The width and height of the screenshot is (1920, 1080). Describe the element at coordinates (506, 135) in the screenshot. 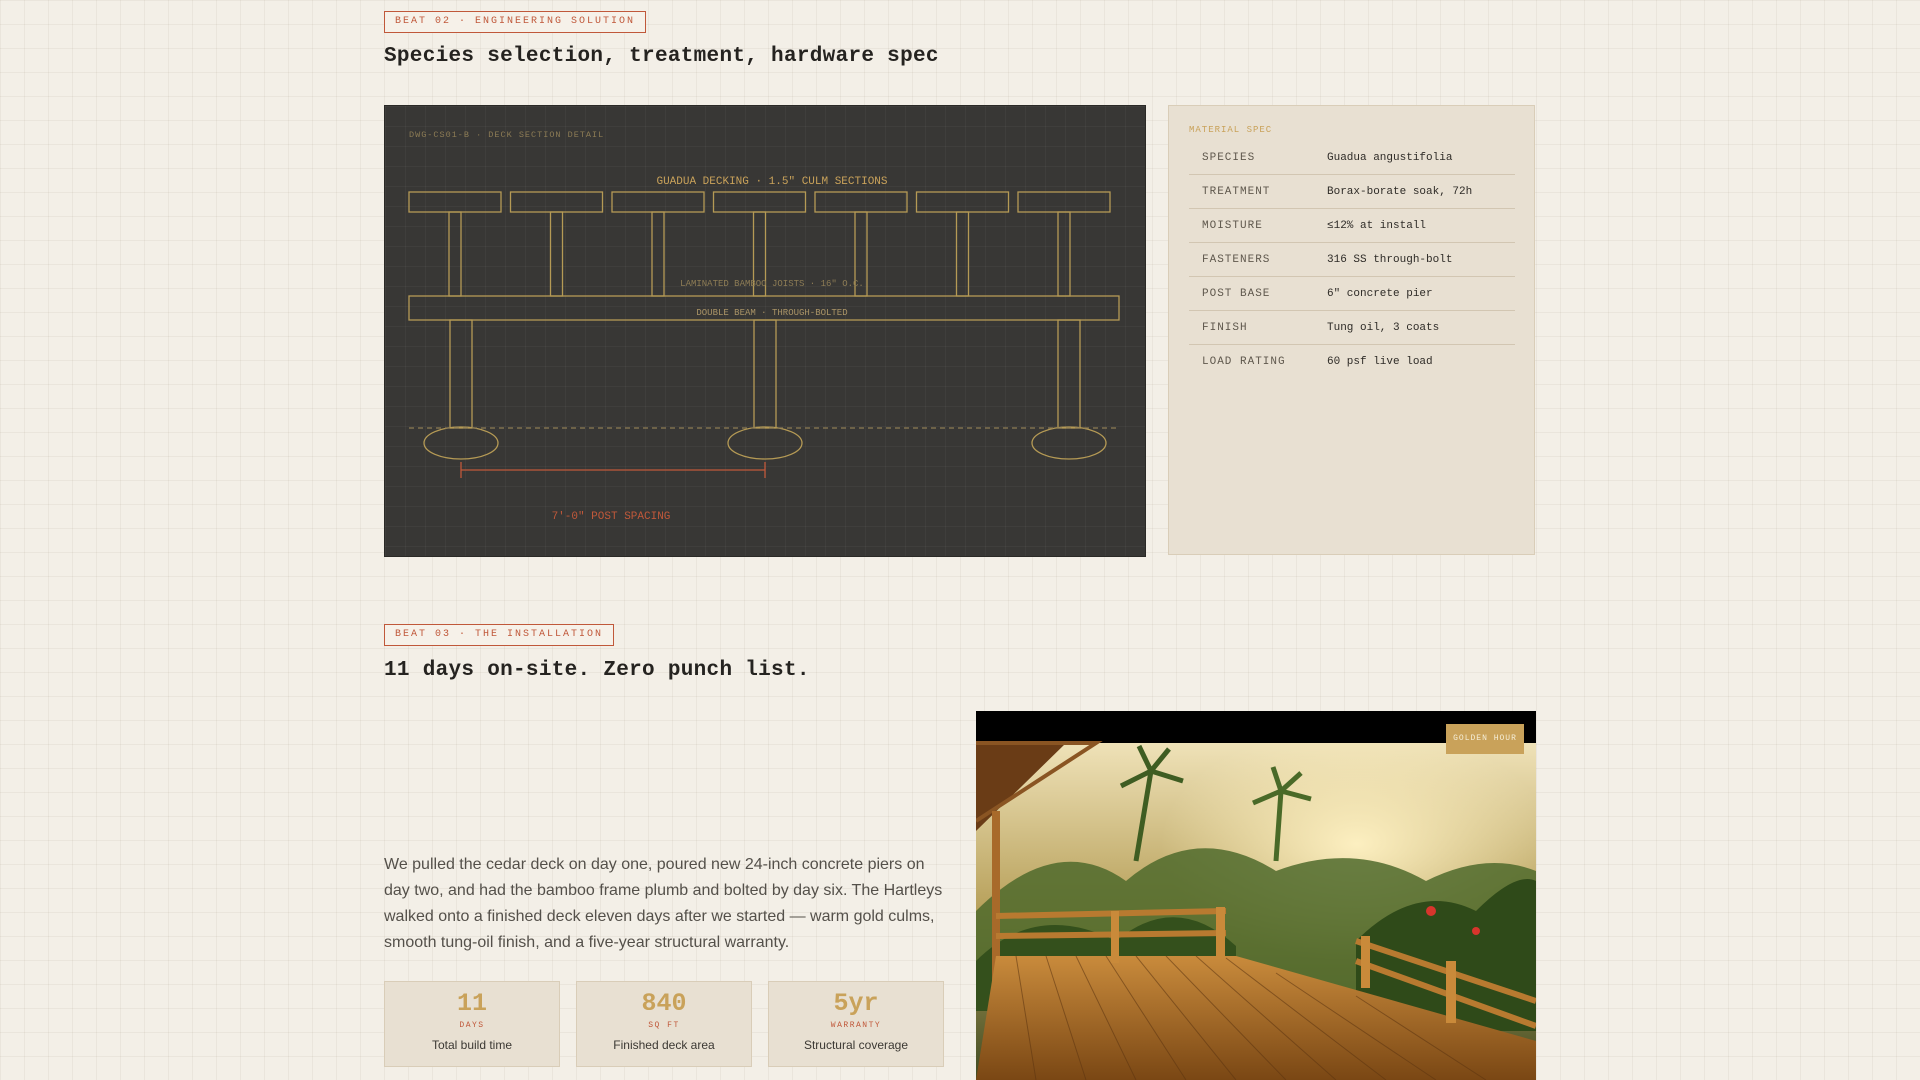

I see `drawing-ref: DWG-CS01-B · DECK SECTION DETAIL` at that location.